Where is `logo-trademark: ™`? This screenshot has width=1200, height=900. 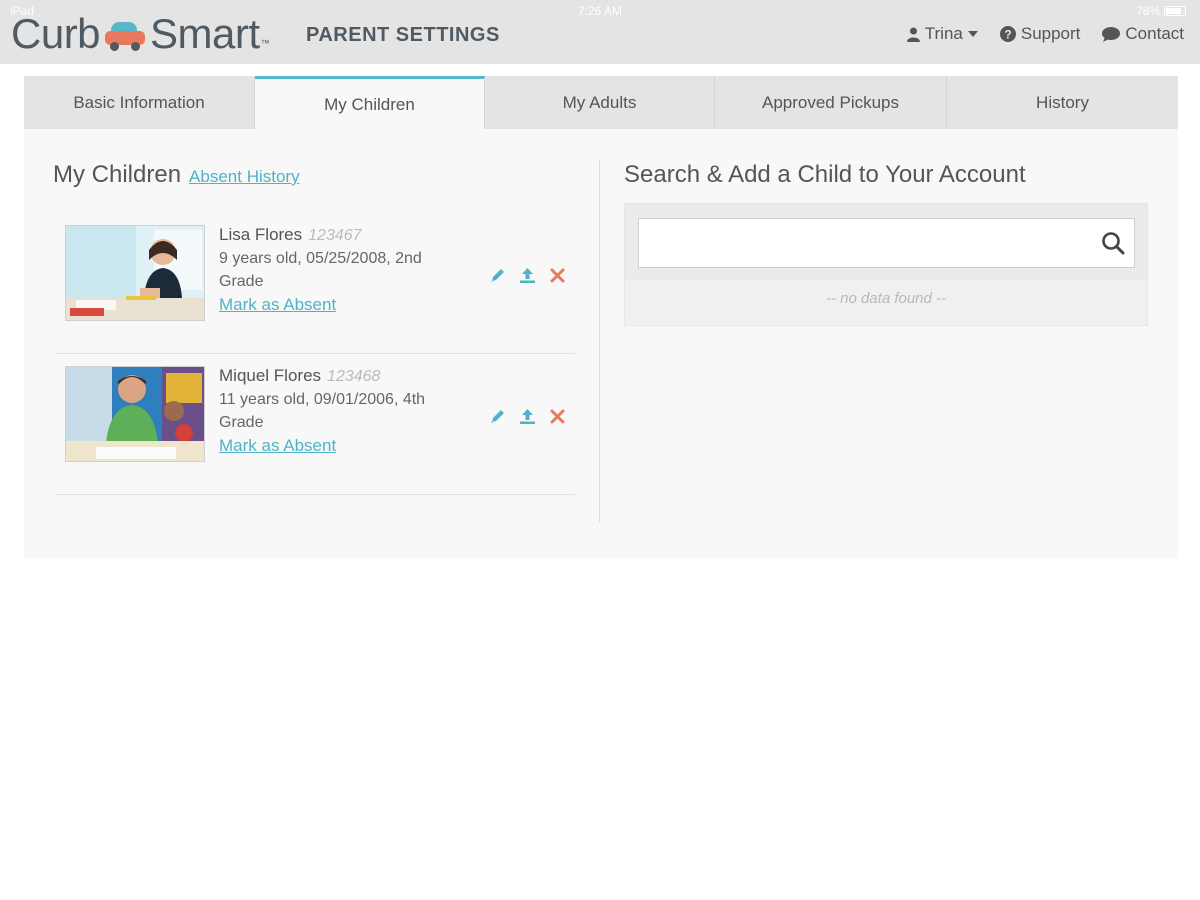 logo-trademark: ™ is located at coordinates (265, 43).